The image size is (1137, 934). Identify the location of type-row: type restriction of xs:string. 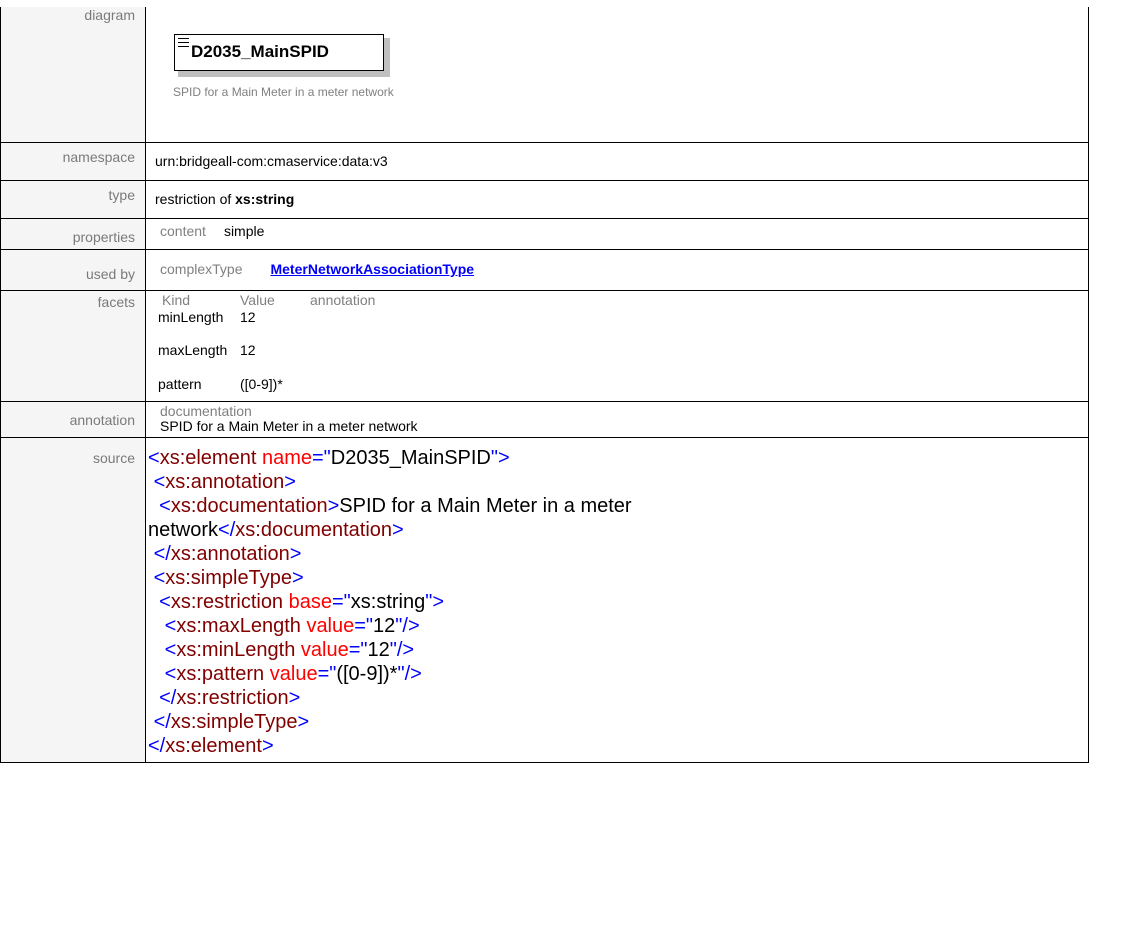
(544, 199).